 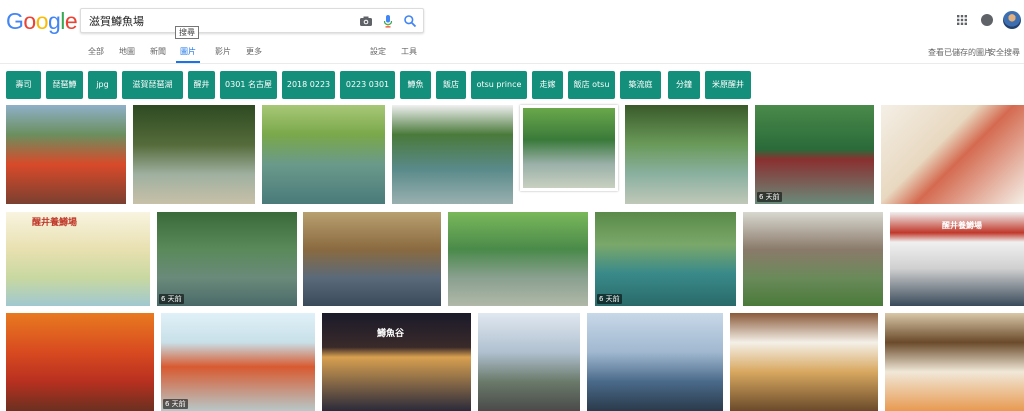 I want to click on logo-letter: g, so click(x=54, y=21).